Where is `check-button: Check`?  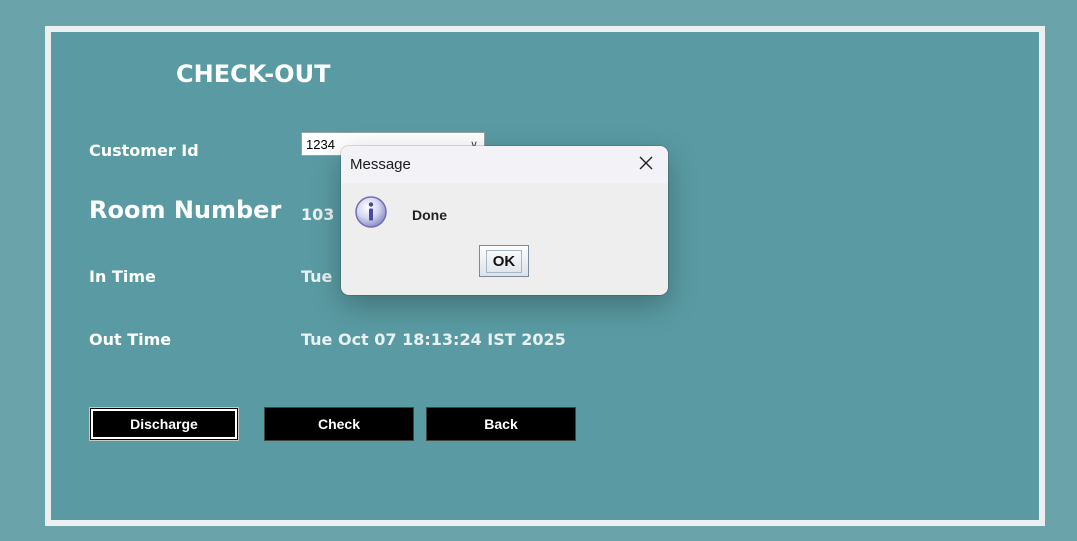 check-button: Check is located at coordinates (339, 424).